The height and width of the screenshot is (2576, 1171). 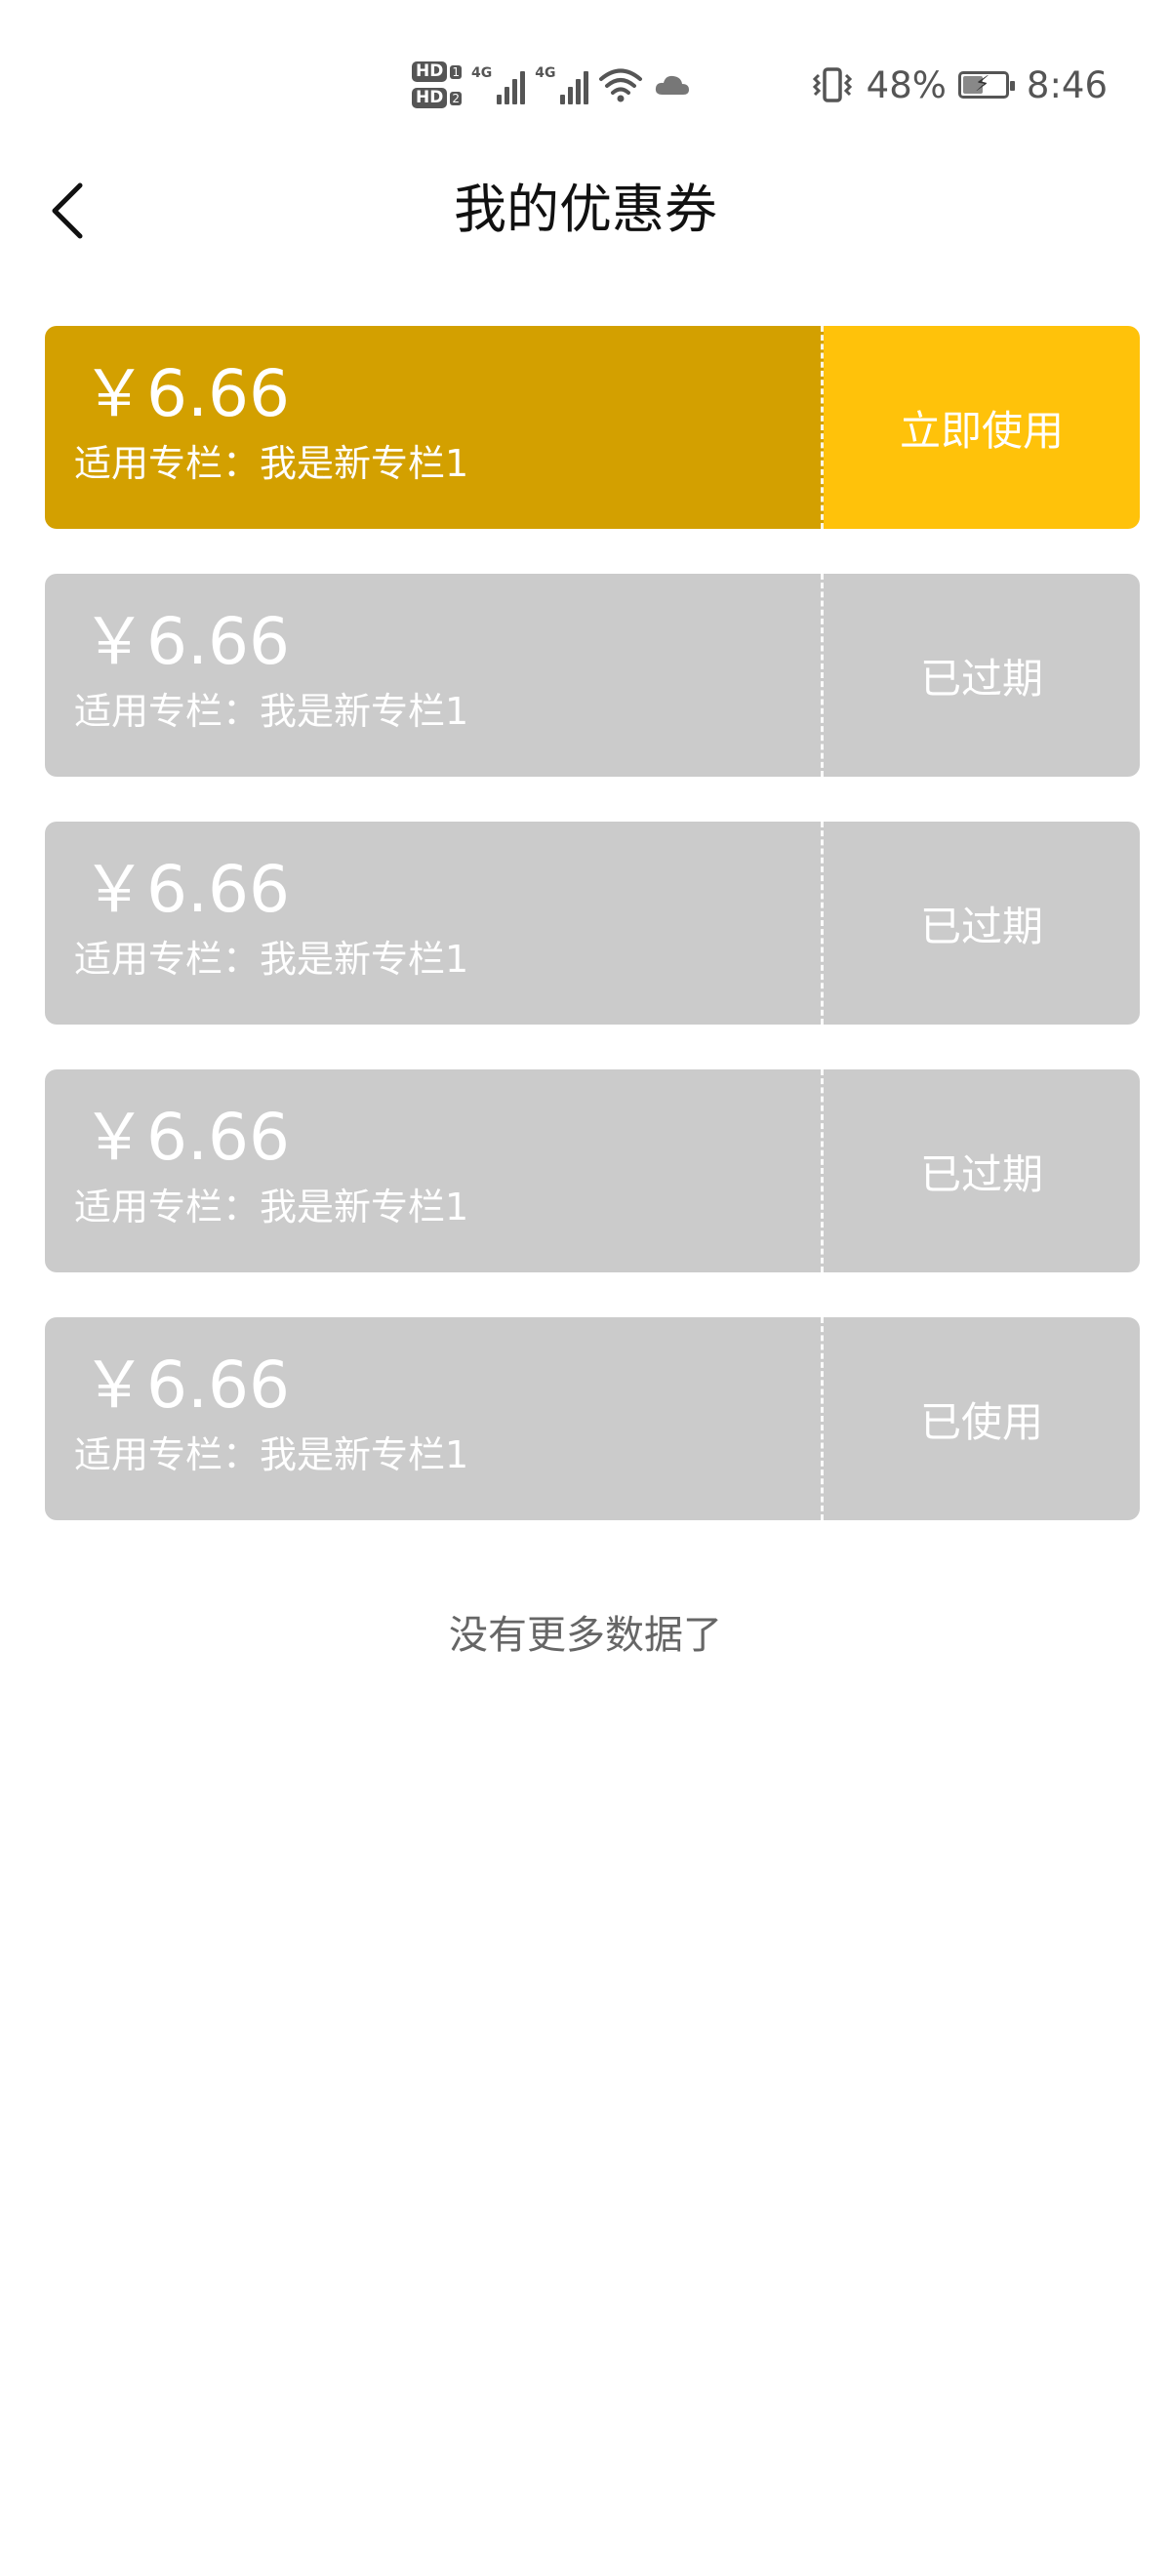 I want to click on status-bar: HD 1 HD 2 4G 4G 48% ⚡ 8:46, so click(x=585, y=73).